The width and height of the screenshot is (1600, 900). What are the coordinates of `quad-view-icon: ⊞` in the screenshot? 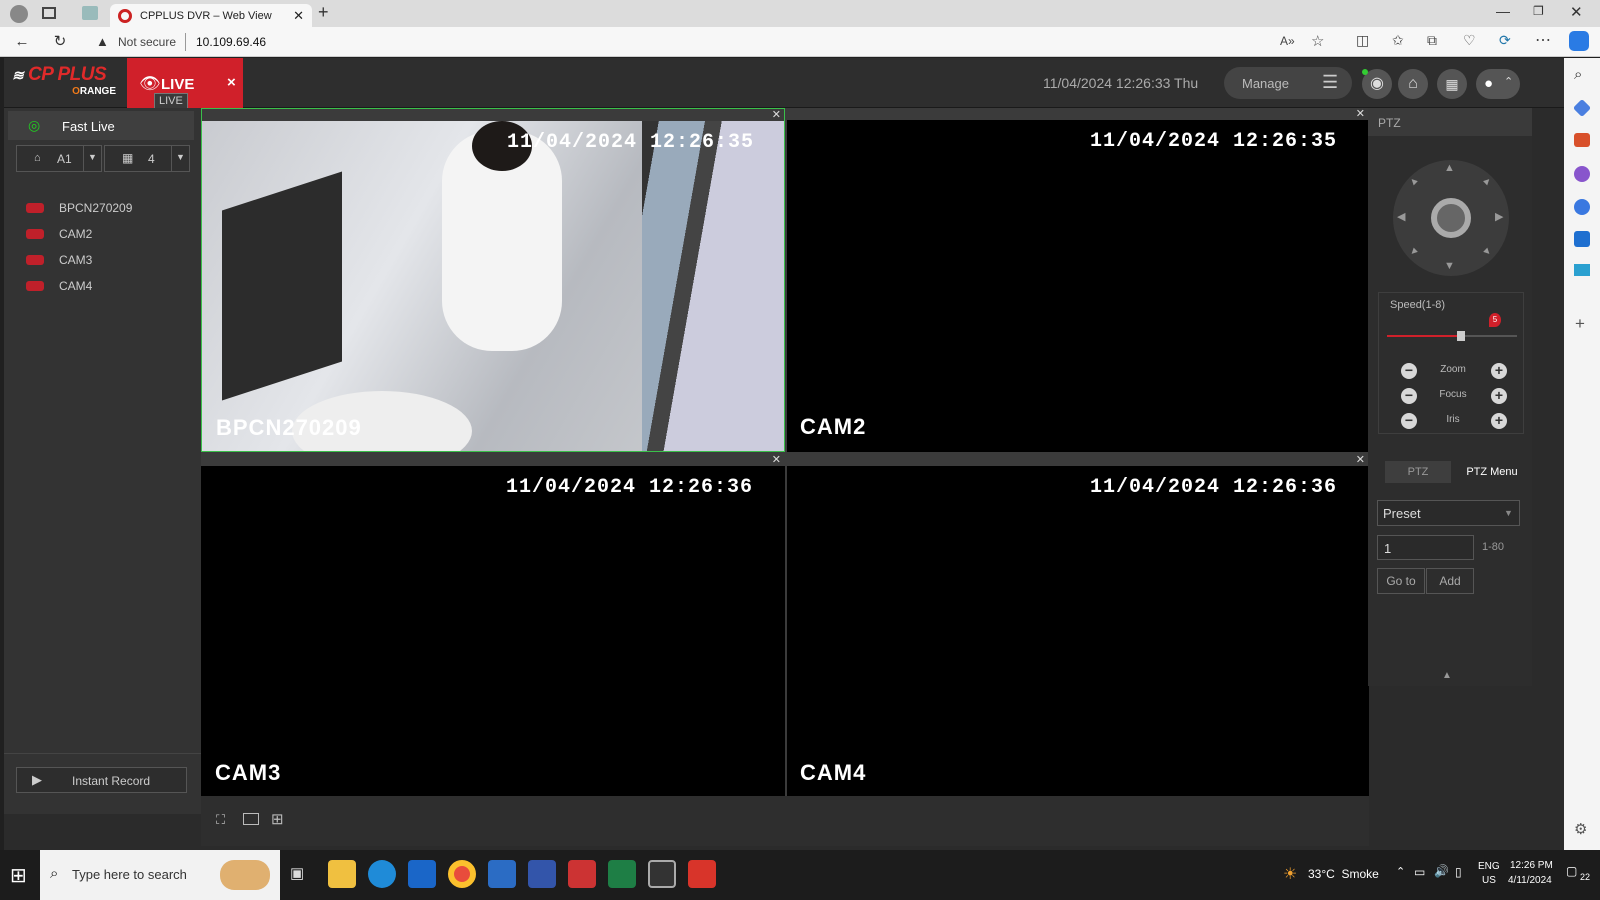 It's located at (277, 819).